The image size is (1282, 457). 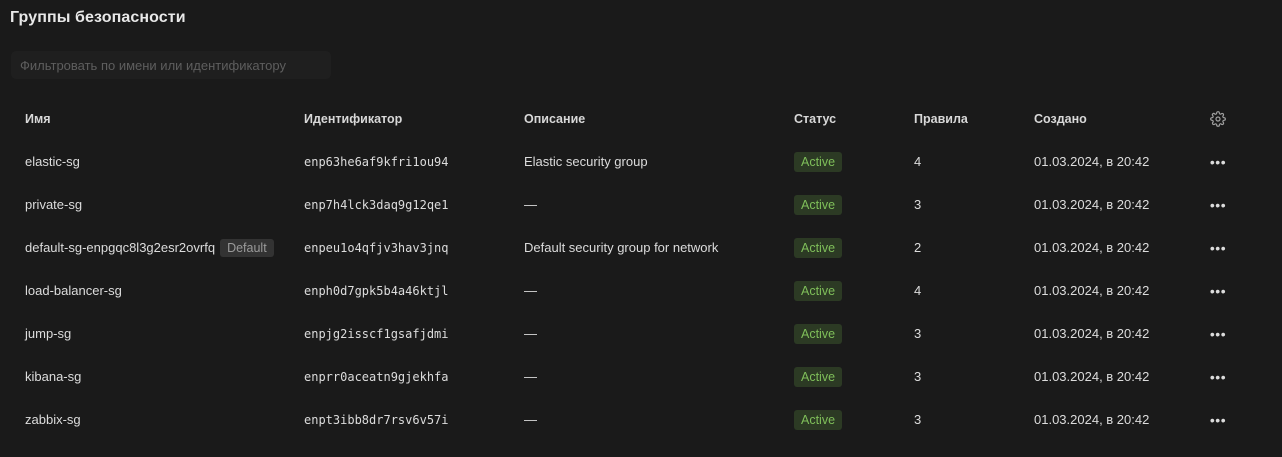 What do you see at coordinates (554, 118) in the screenshot?
I see `column-header-description: Описание` at bounding box center [554, 118].